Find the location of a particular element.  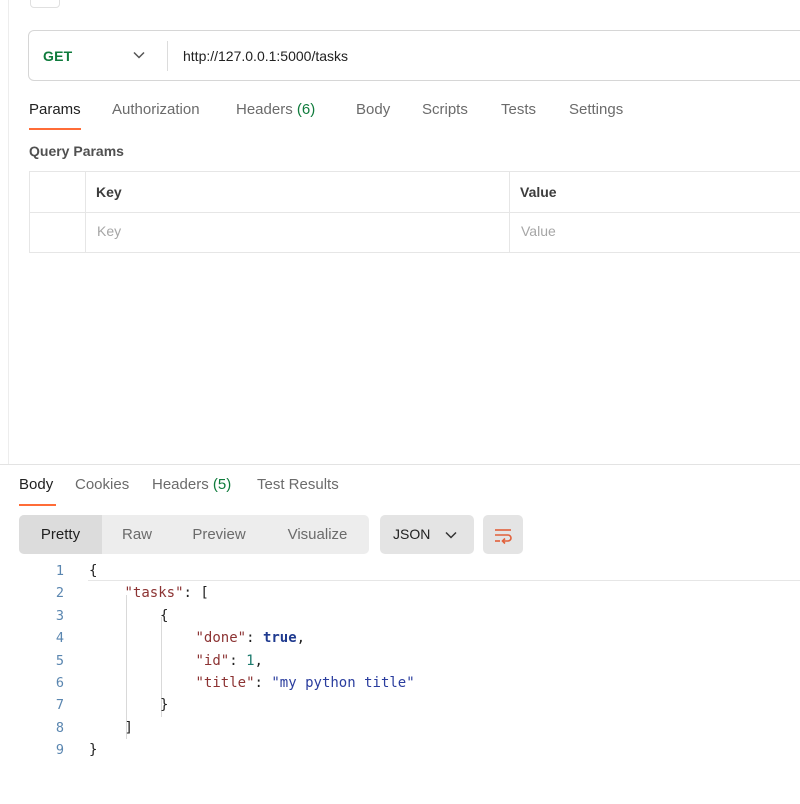

view-raw-button: Raw is located at coordinates (137, 534).